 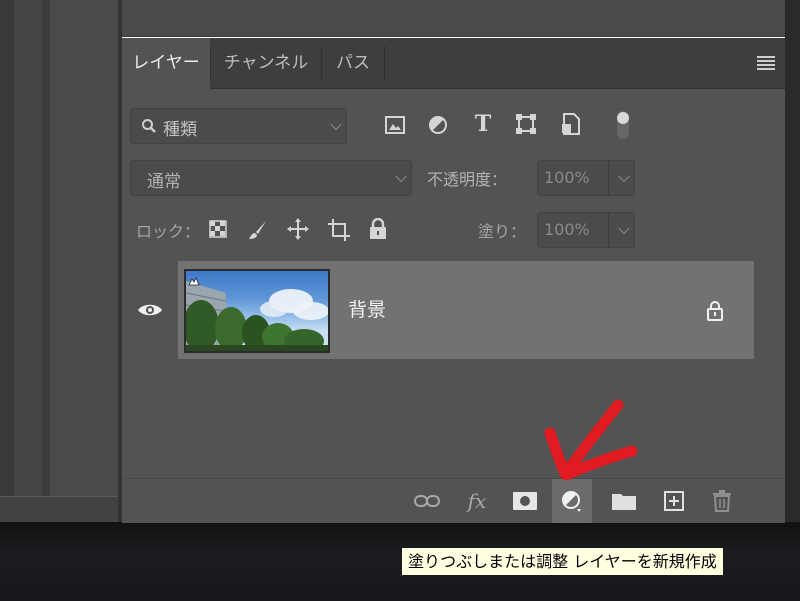 I want to click on panel-tab-bar: レイヤー チャンネル パス, so click(x=453, y=63).